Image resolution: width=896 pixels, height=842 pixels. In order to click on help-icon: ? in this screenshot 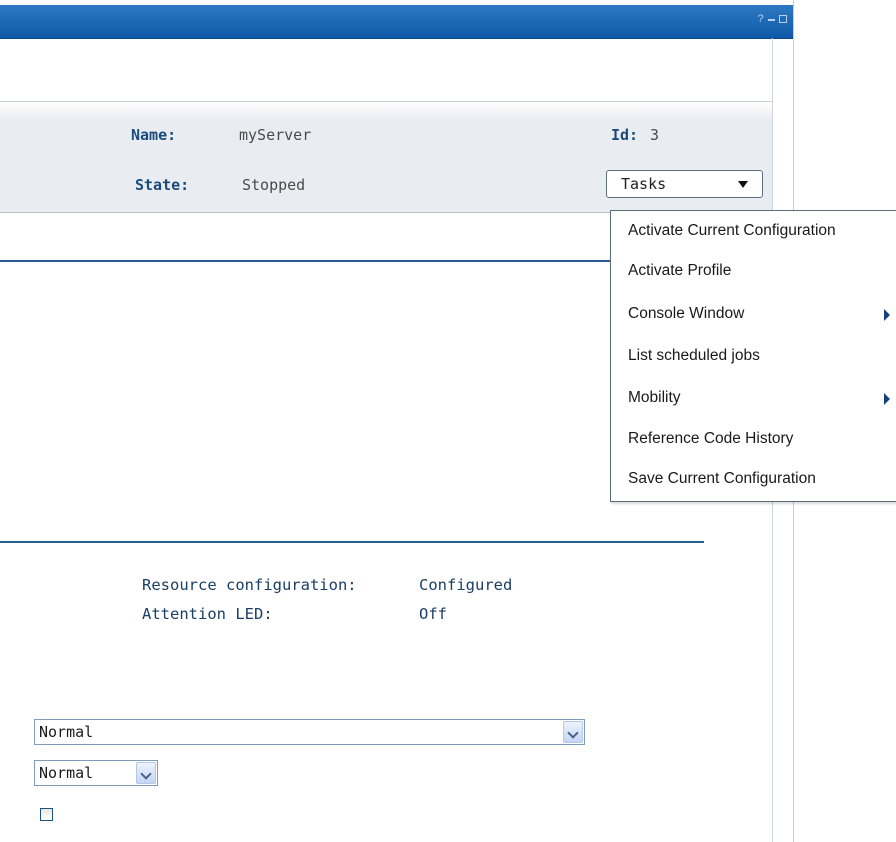, I will do `click(760, 19)`.